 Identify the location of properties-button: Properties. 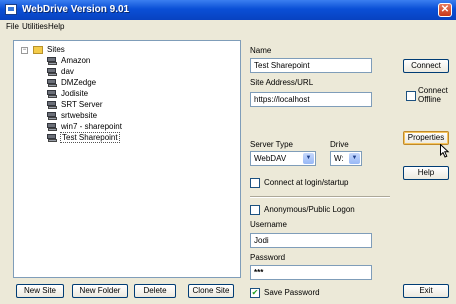
(426, 138).